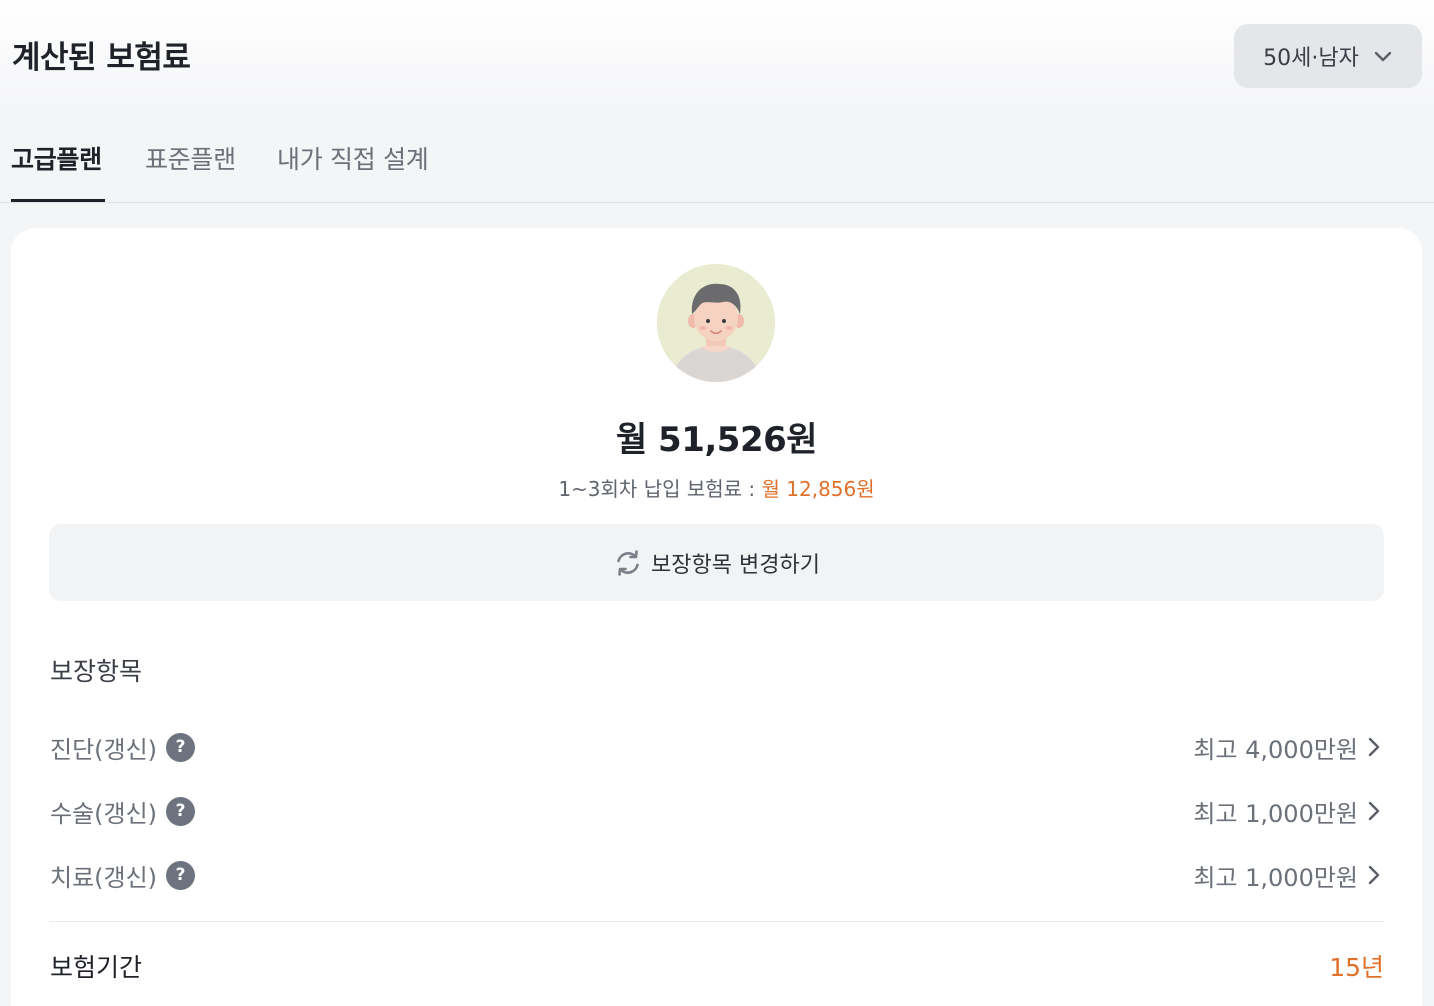 Image resolution: width=1434 pixels, height=1006 pixels. What do you see at coordinates (818, 489) in the screenshot?
I see `early-payment-value: 월 12,856원` at bounding box center [818, 489].